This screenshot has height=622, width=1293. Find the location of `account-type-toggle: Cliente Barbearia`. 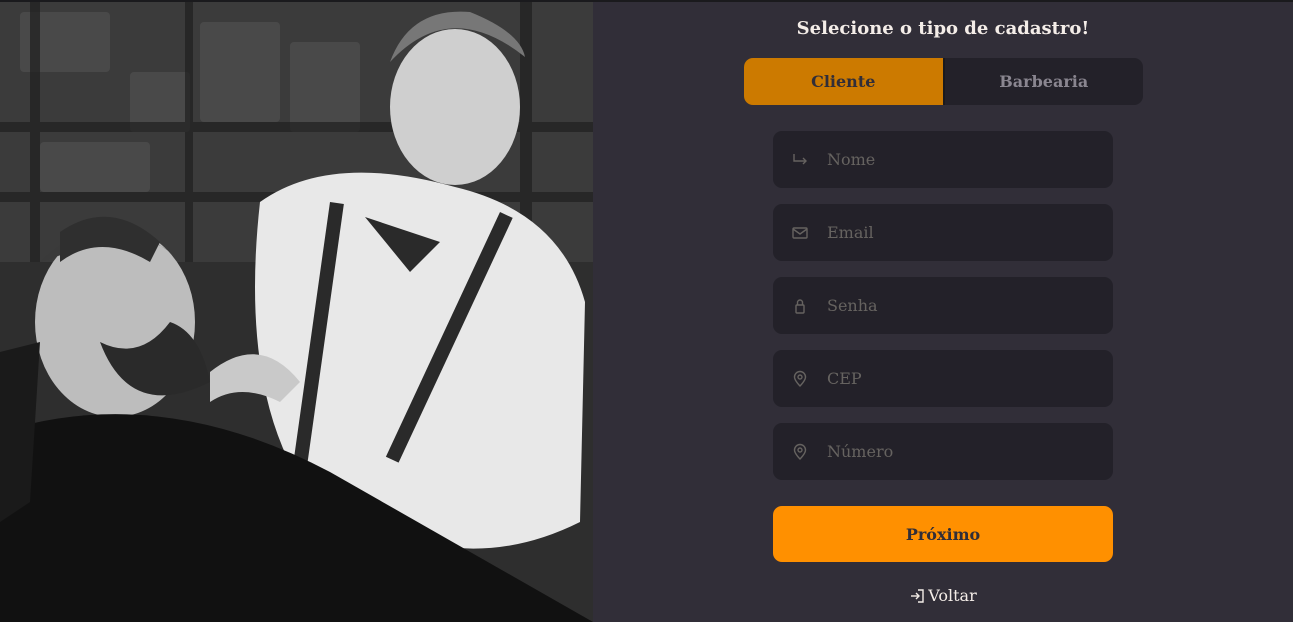

account-type-toggle: Cliente Barbearia is located at coordinates (943, 81).